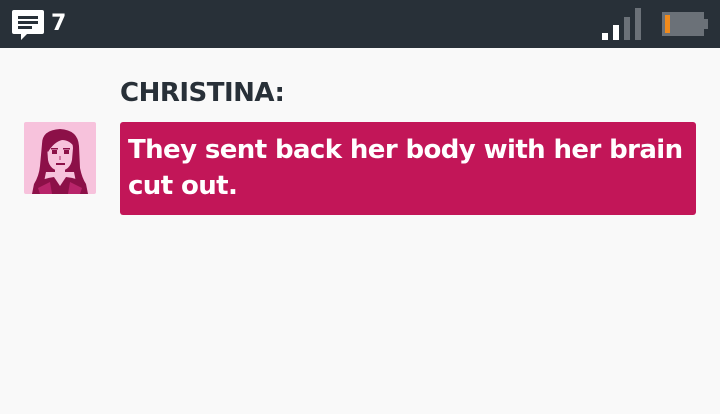 This screenshot has width=720, height=414. What do you see at coordinates (60, 161) in the screenshot?
I see `avatar-portrait` at bounding box center [60, 161].